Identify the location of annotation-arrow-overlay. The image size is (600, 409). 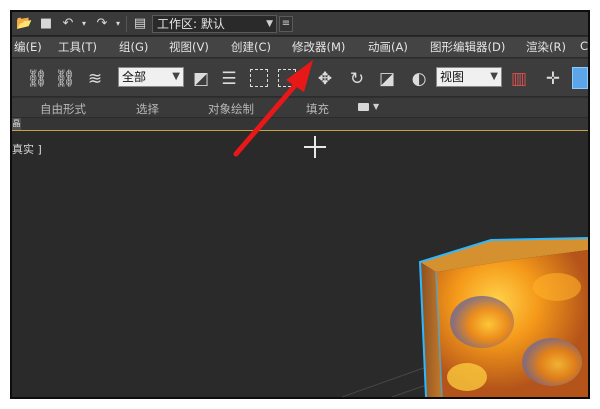
(273, 108).